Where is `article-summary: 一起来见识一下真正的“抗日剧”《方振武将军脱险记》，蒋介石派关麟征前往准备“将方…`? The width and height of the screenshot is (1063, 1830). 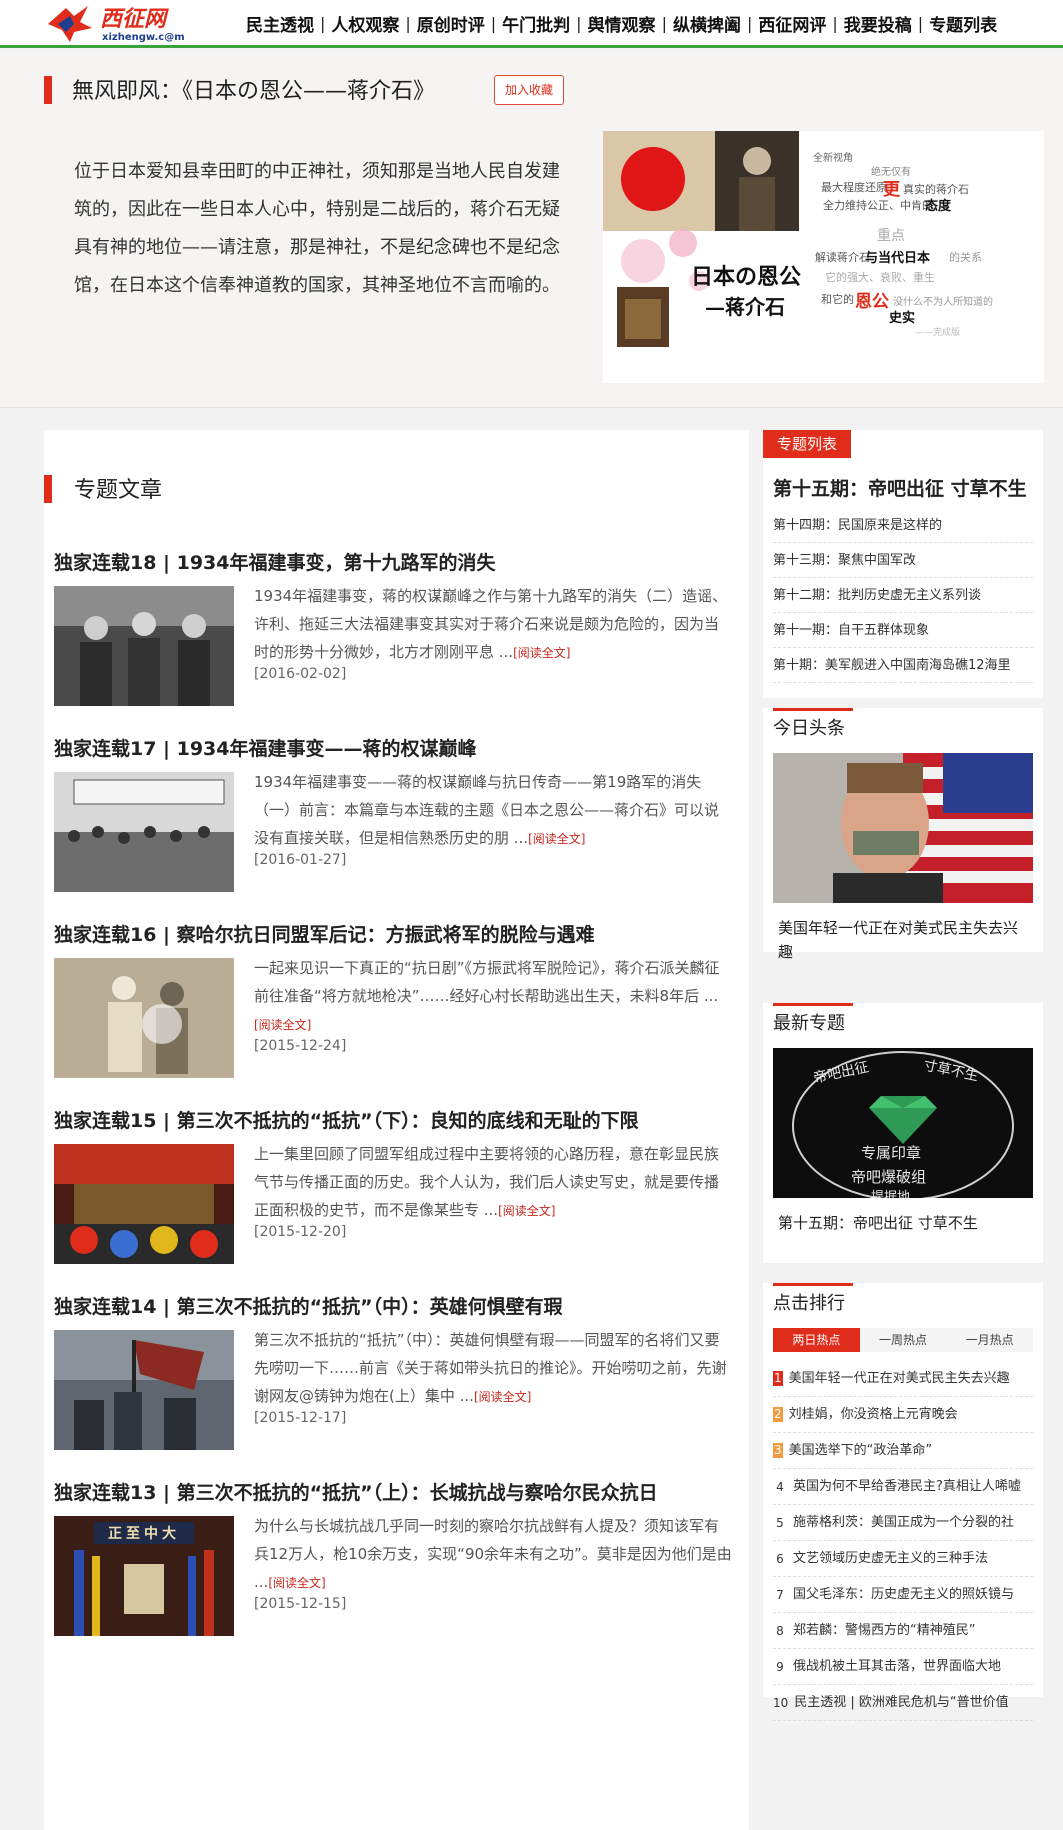
article-summary: 一起来见识一下真正的“抗日剧”《方振武将军脱险记》，蒋介石派关麟征前往准备“将方… is located at coordinates (493, 996).